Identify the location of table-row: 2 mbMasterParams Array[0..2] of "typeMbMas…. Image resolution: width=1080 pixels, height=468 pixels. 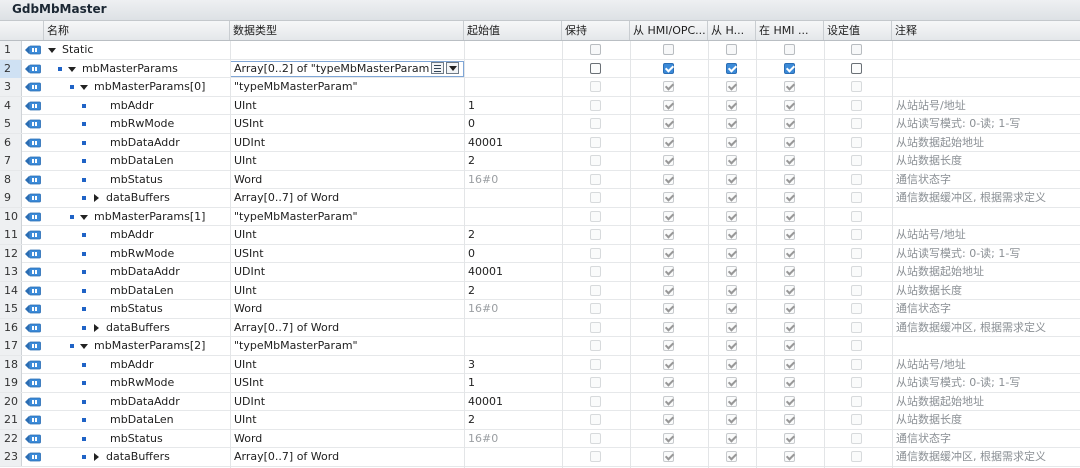
(540, 68).